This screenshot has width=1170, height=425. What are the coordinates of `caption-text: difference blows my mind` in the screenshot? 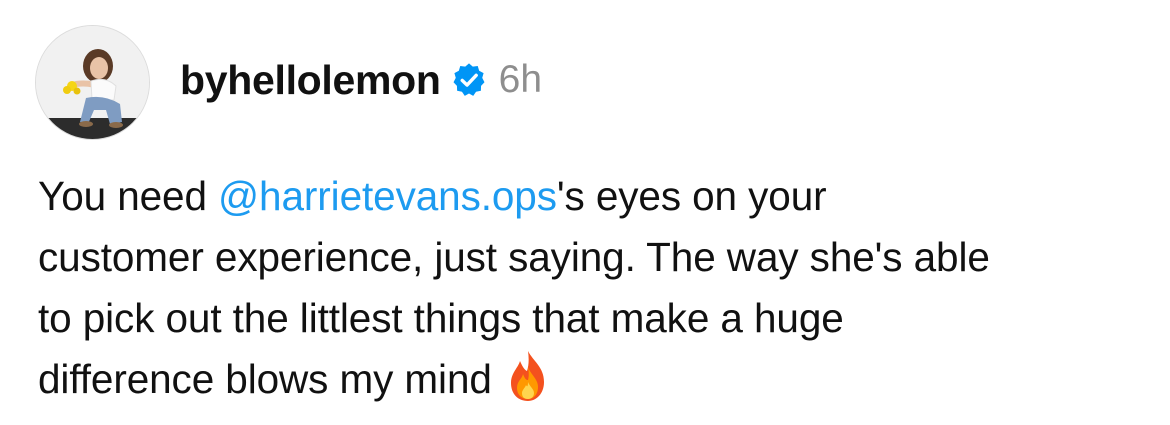 It's located at (265, 379).